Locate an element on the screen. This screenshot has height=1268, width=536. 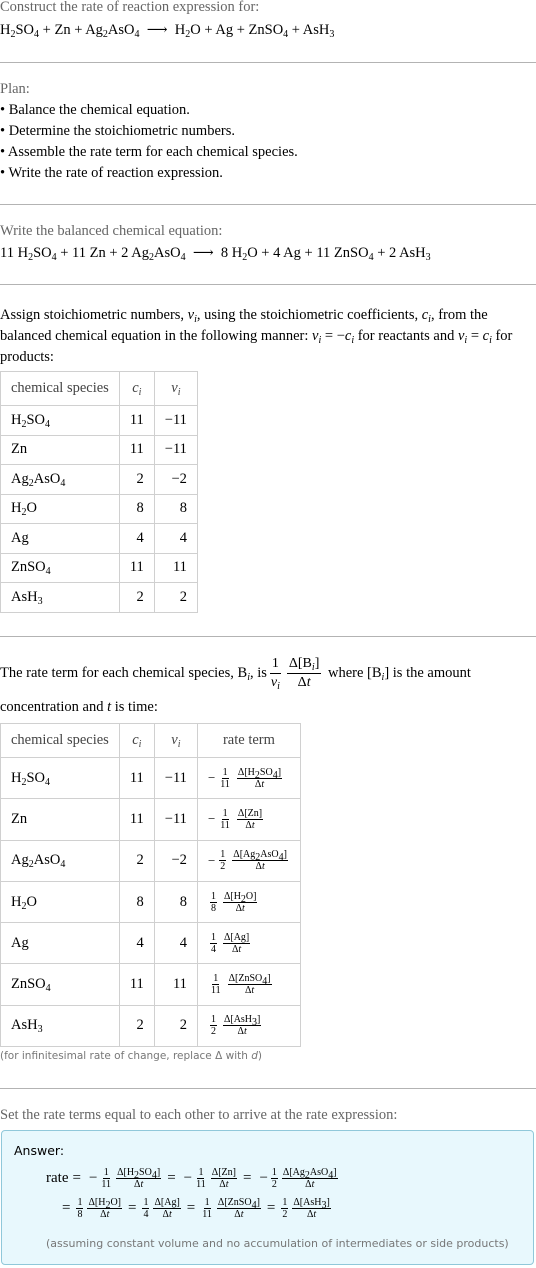
rate-formula: 1 νi is located at coordinates (275, 674).